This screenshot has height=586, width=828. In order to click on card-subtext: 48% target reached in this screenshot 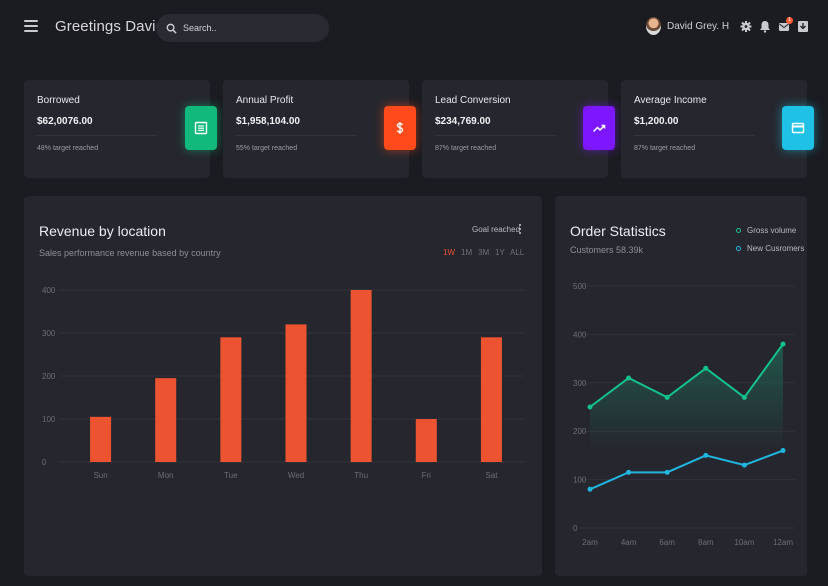, I will do `click(68, 148)`.